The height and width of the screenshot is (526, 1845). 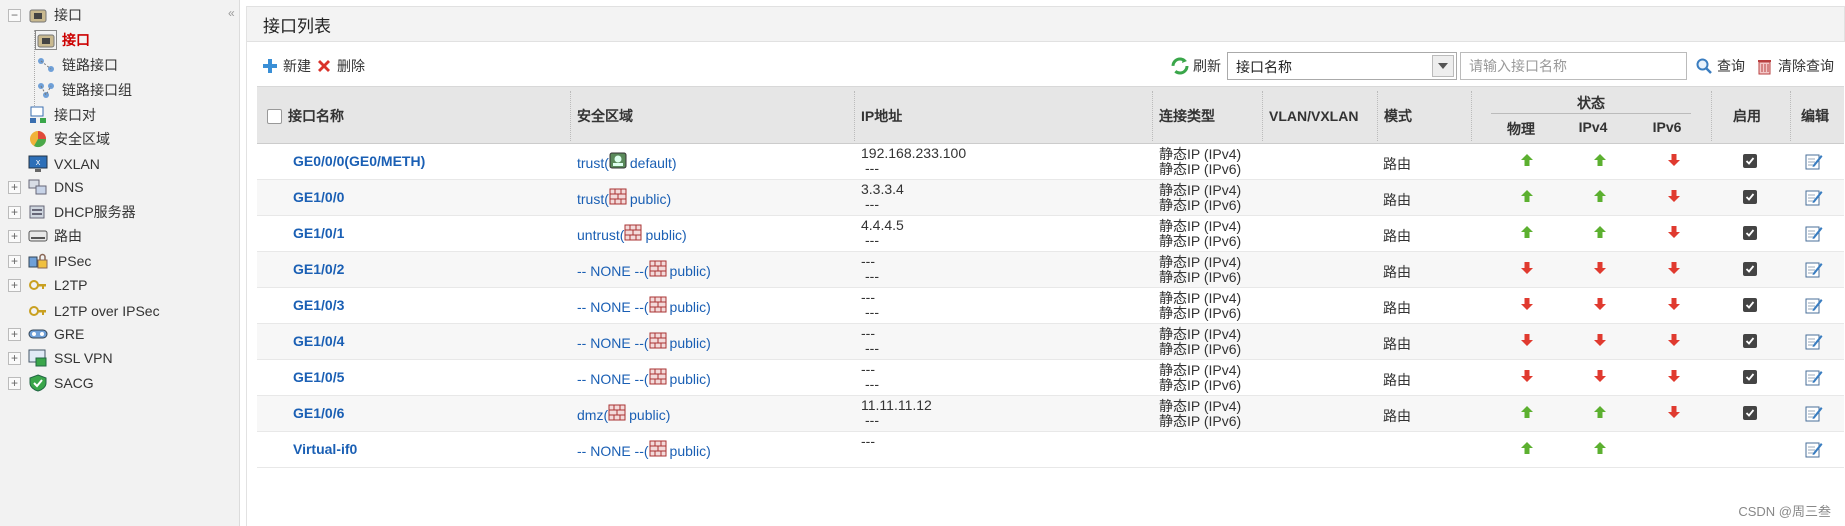 I want to click on interface-name-link: GE1/0/3, so click(x=318, y=305).